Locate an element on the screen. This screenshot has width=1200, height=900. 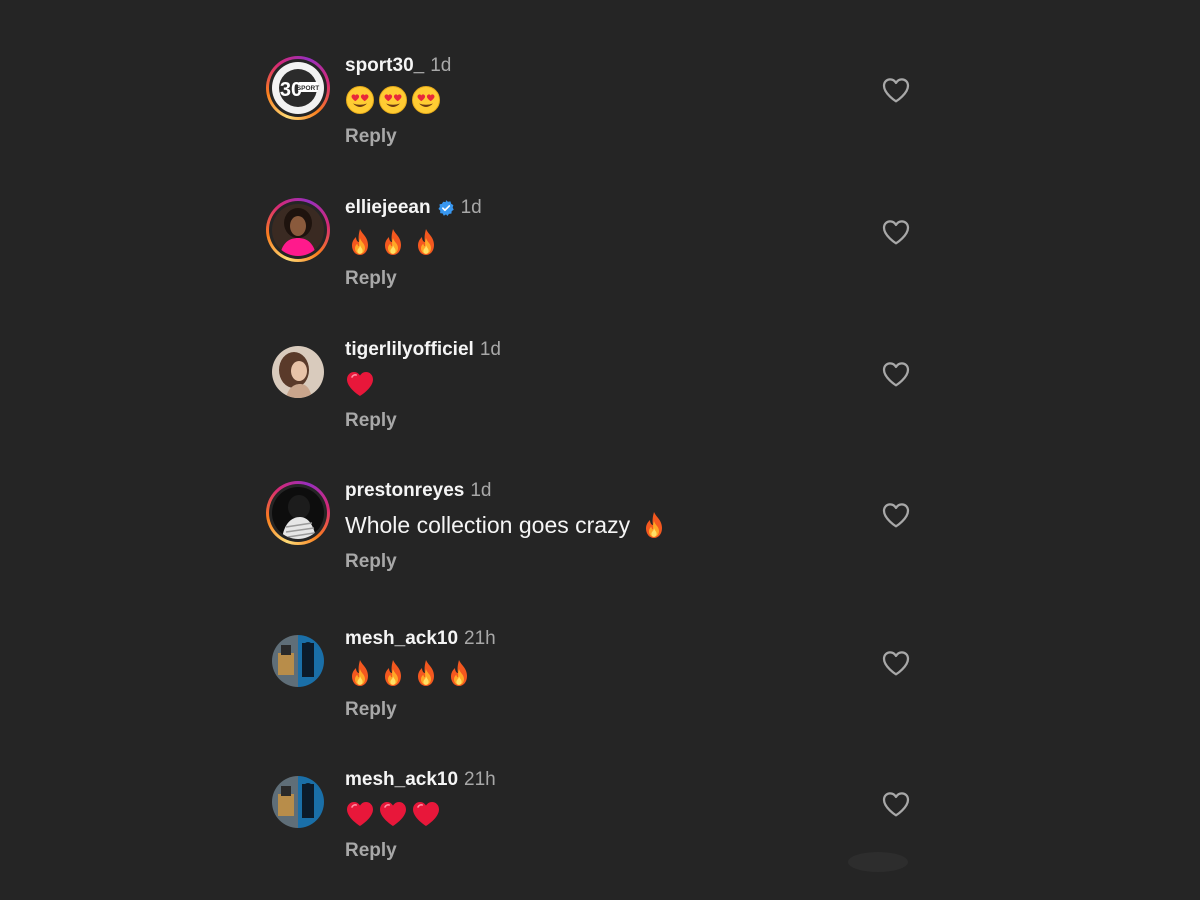
comment-text: 🔥🔥🔥 is located at coordinates (394, 242).